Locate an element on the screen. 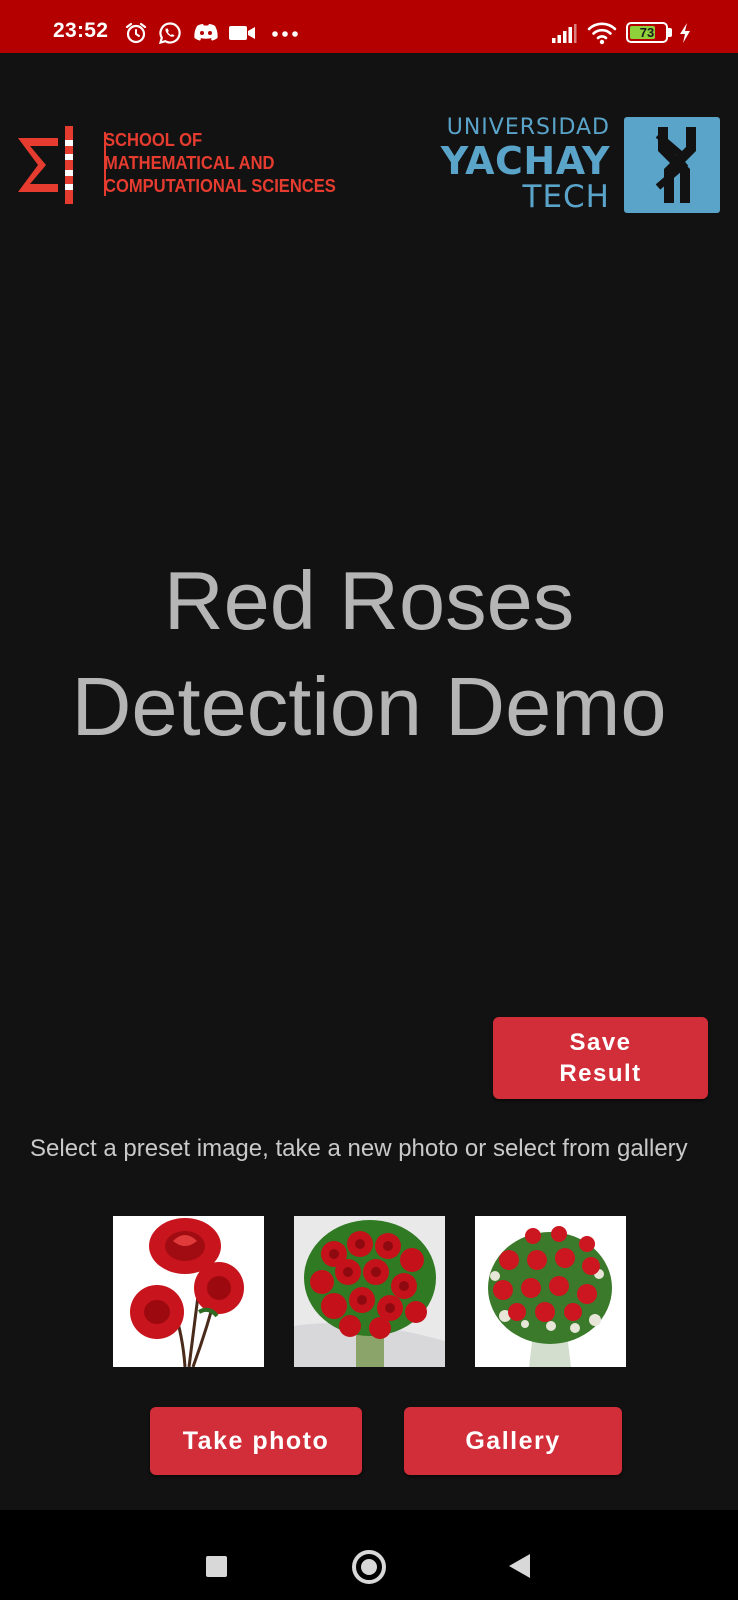 The image size is (738, 1600). video-camera-icon is located at coordinates (242, 33).